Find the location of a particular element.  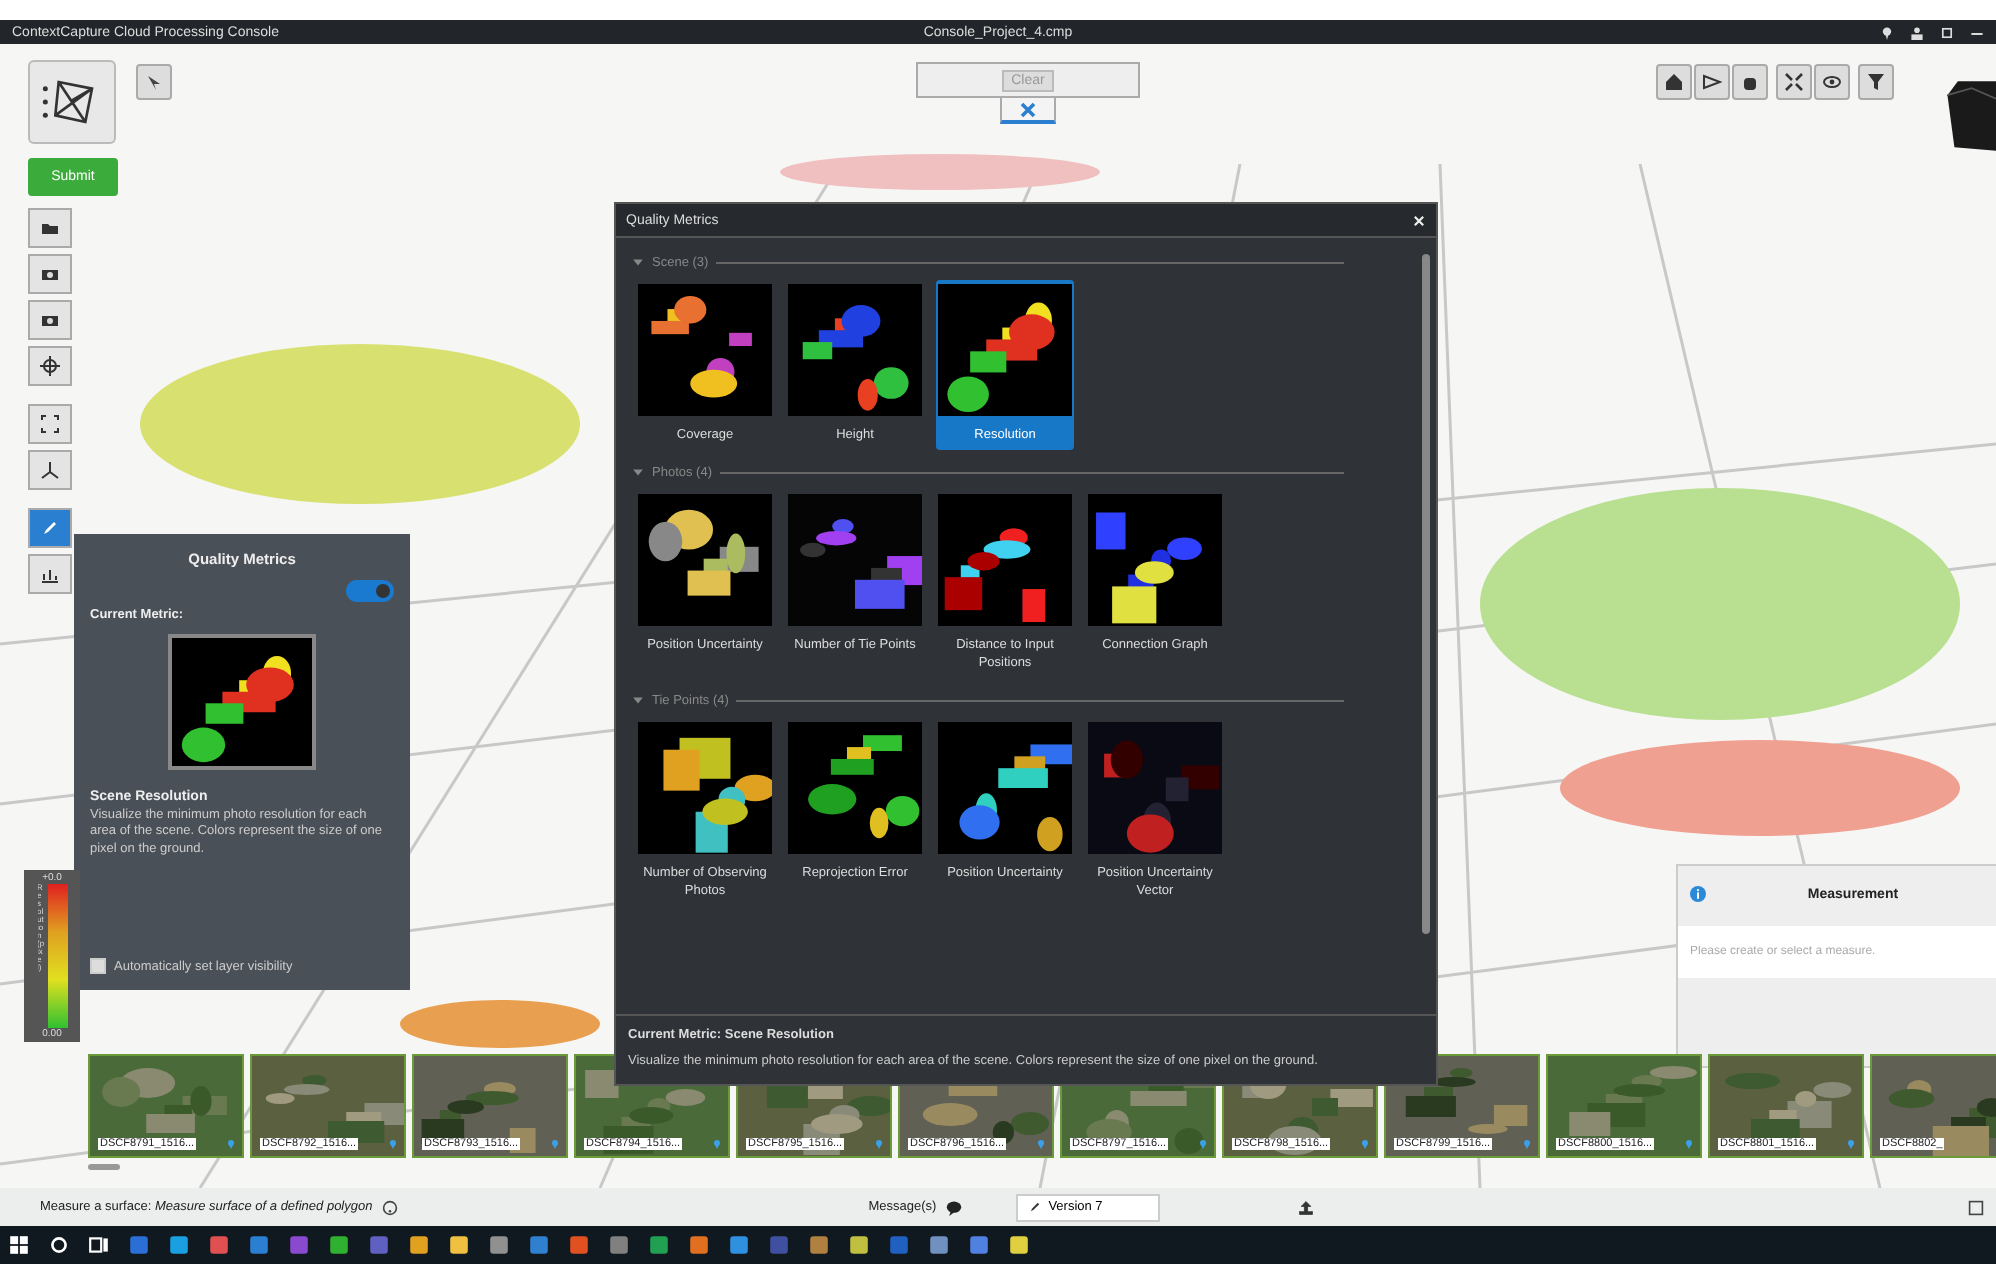

folder-icon is located at coordinates (50, 228).